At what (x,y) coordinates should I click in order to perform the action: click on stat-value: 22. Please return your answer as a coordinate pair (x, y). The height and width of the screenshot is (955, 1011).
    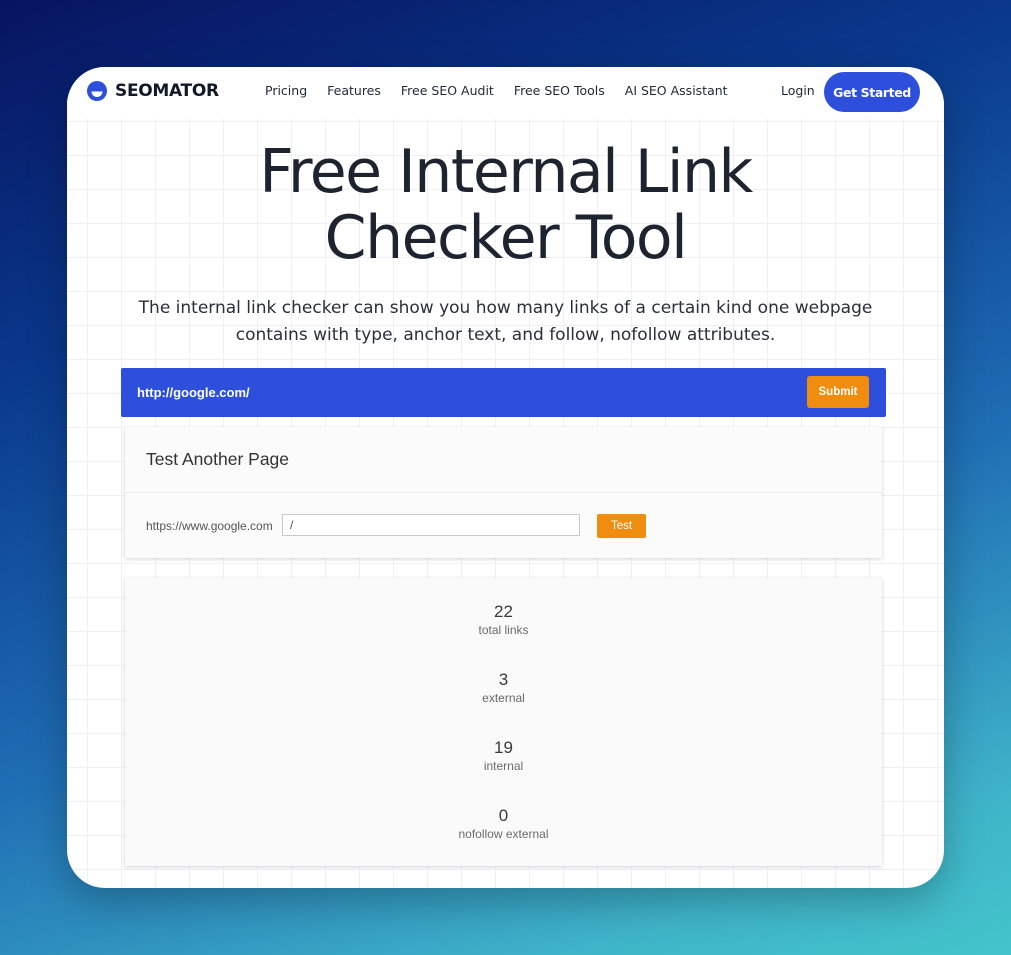
    Looking at the image, I should click on (503, 611).